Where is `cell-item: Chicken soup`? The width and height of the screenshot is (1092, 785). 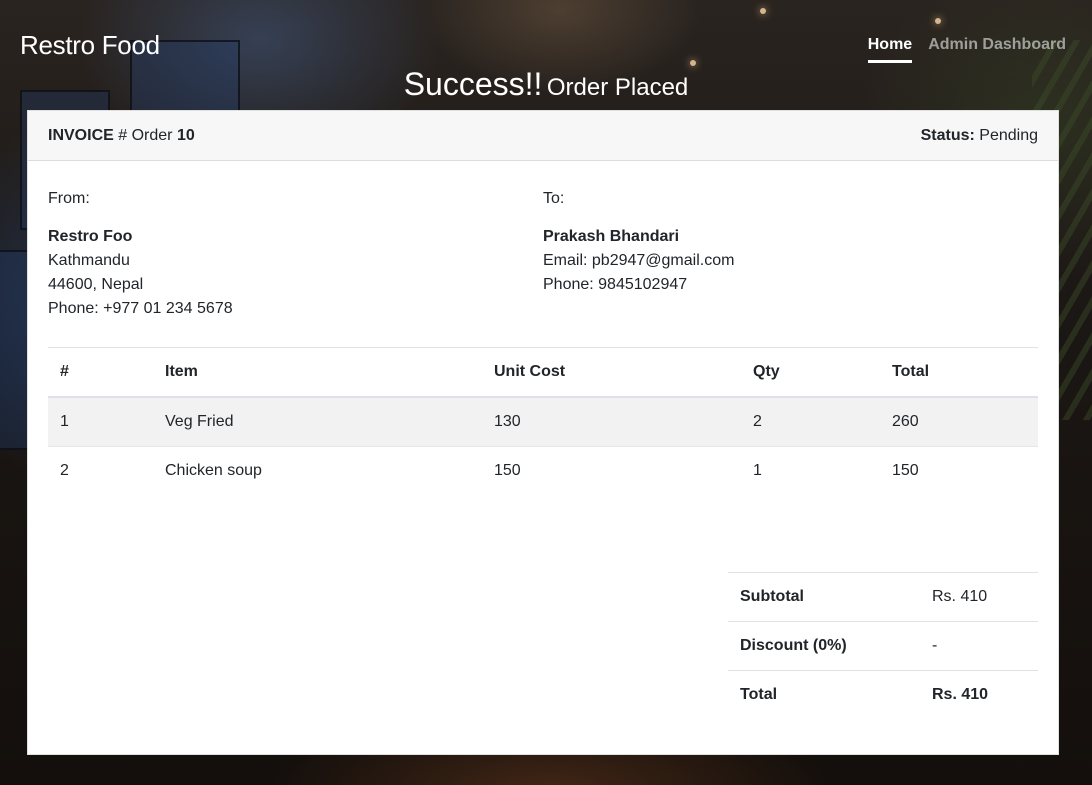
cell-item: Chicken soup is located at coordinates (317, 470).